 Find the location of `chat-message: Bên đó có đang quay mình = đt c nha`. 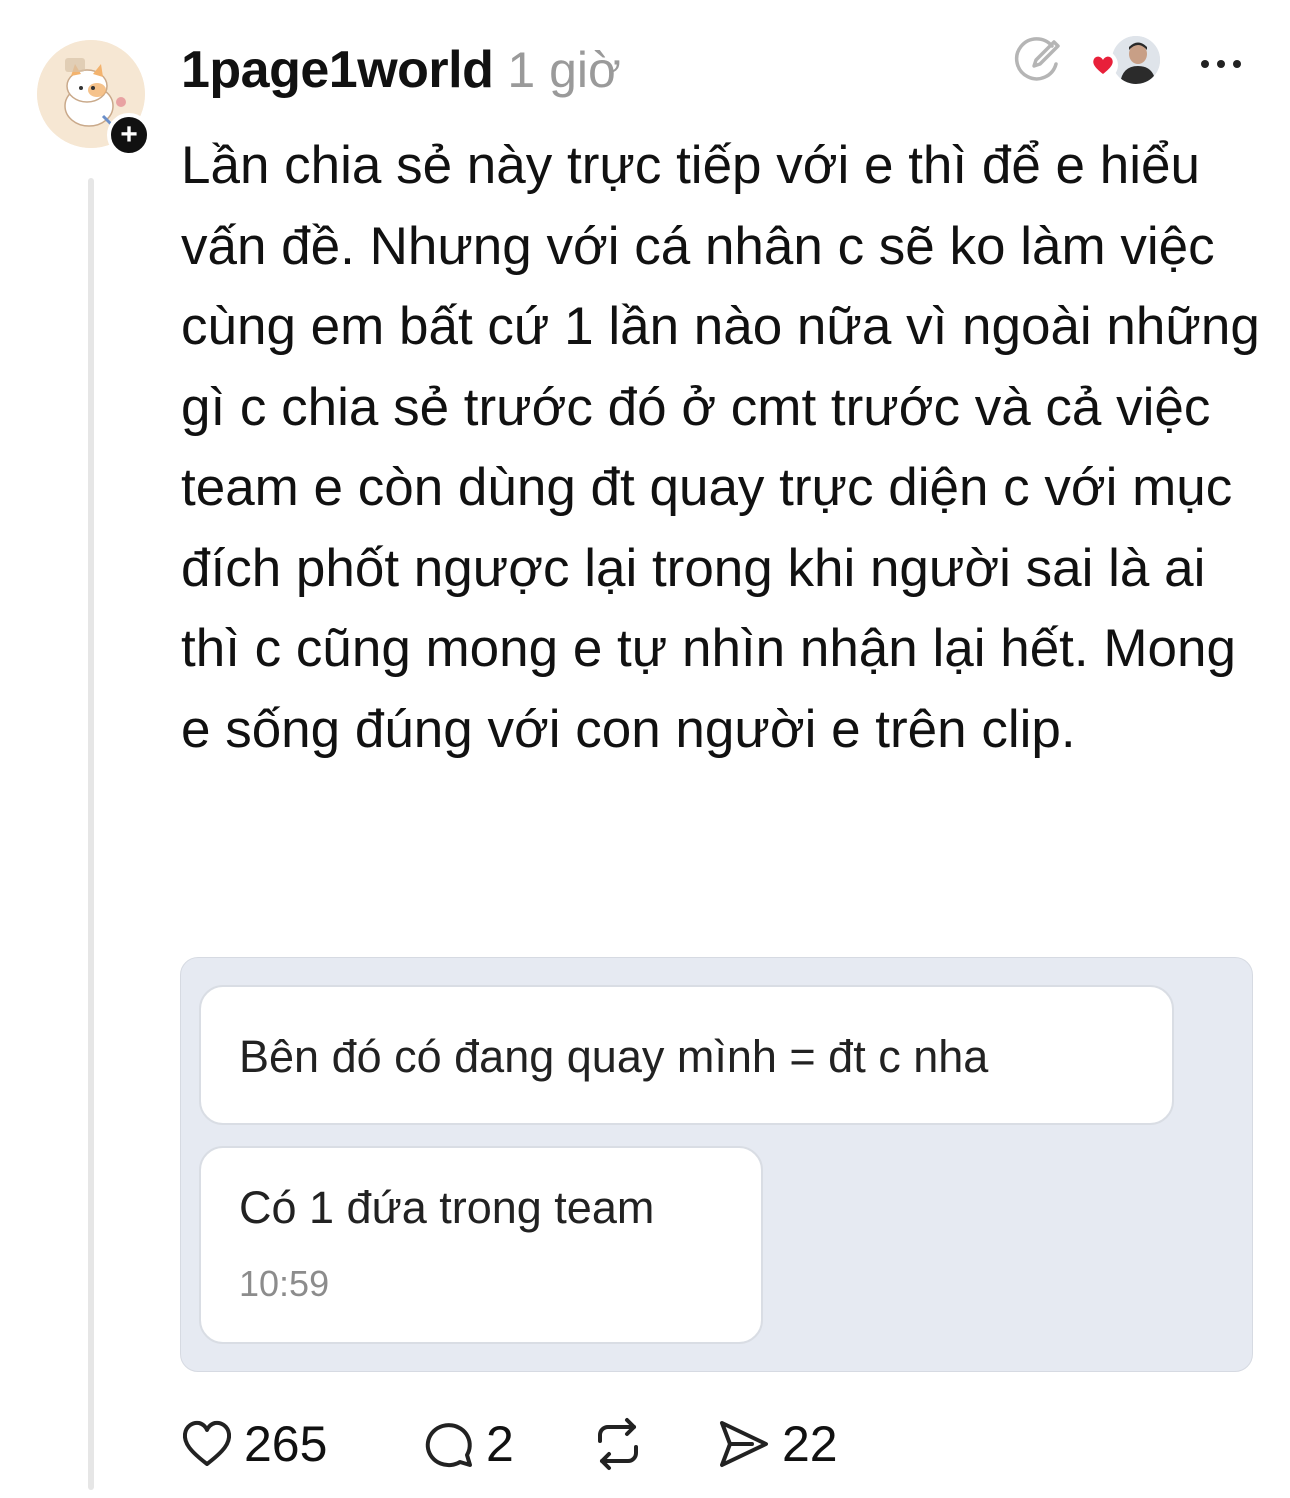

chat-message: Bên đó có đang quay mình = đt c nha is located at coordinates (614, 1056).